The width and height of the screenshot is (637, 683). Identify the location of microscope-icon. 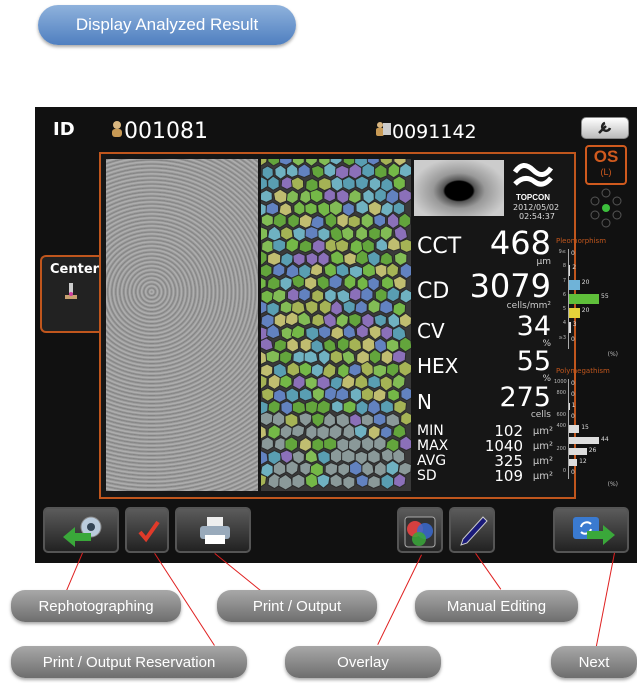
(71, 294).